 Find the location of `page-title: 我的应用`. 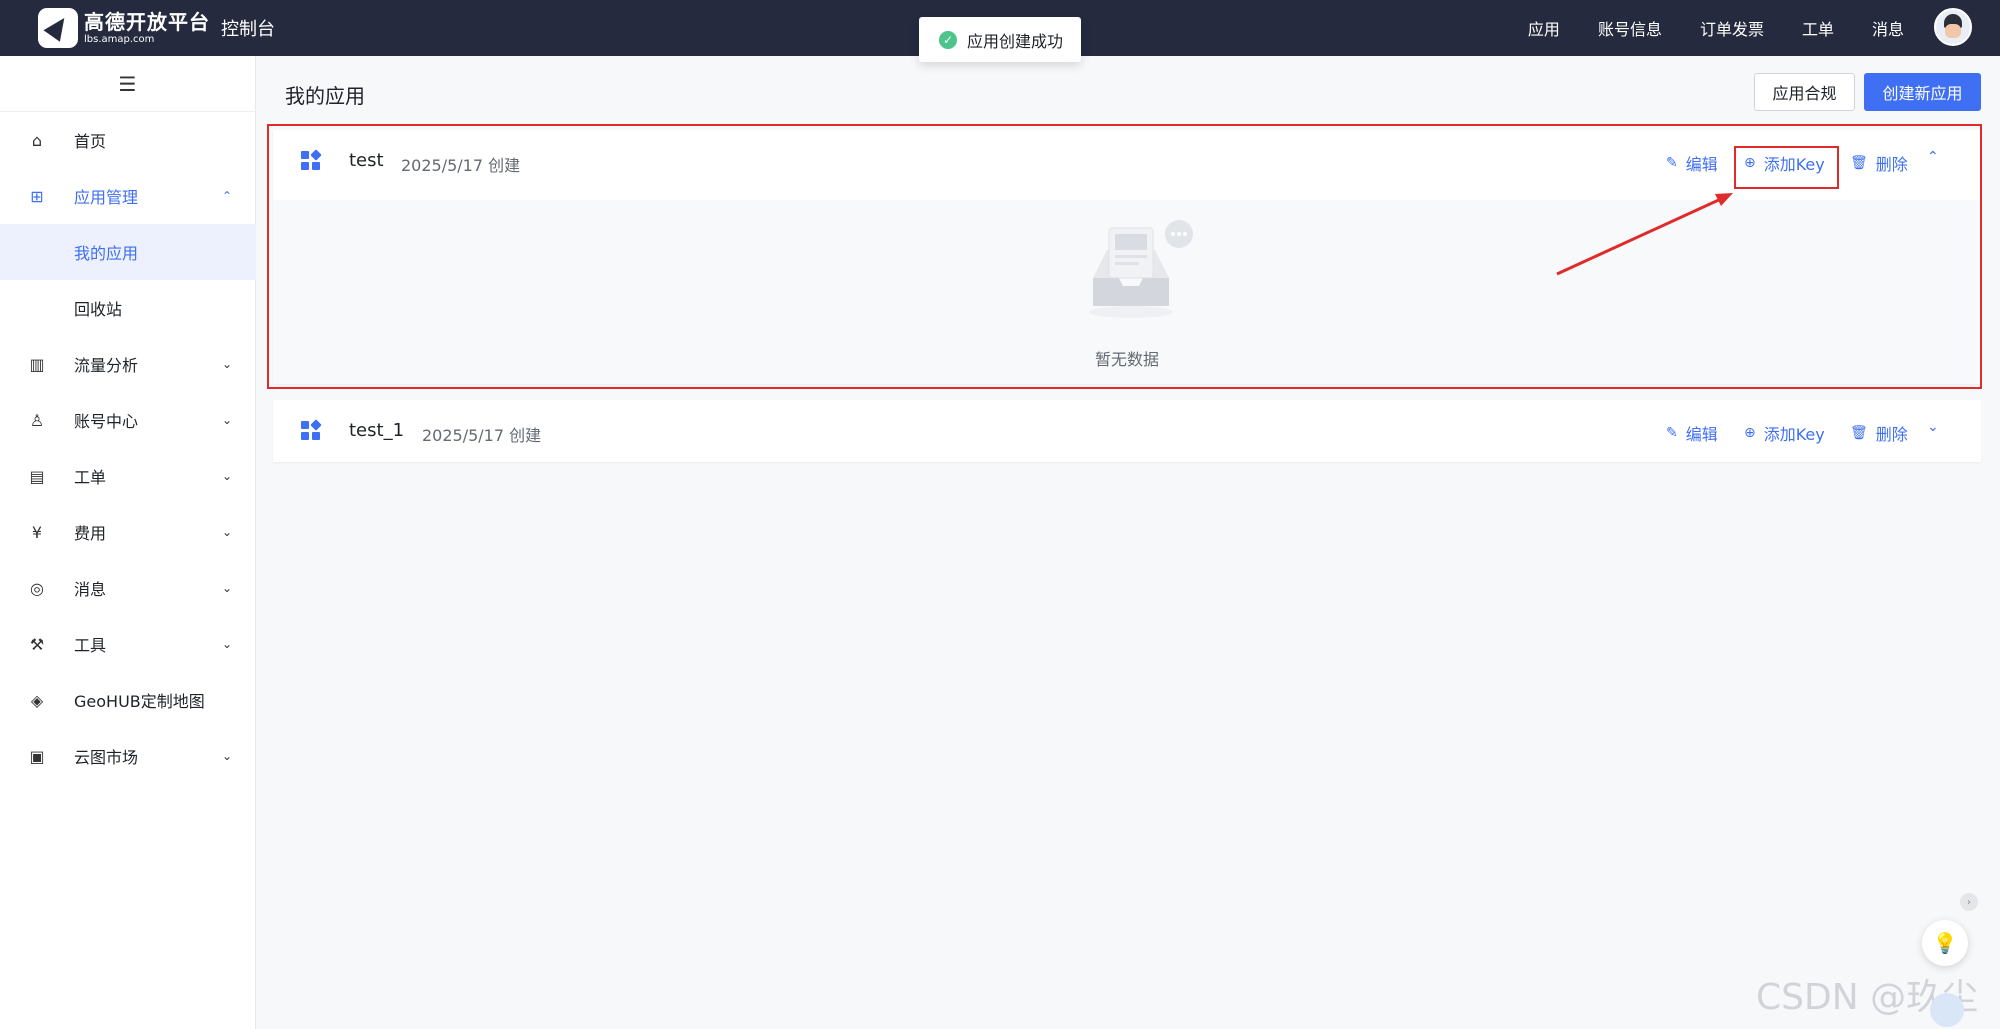

page-title: 我的应用 is located at coordinates (325, 96).